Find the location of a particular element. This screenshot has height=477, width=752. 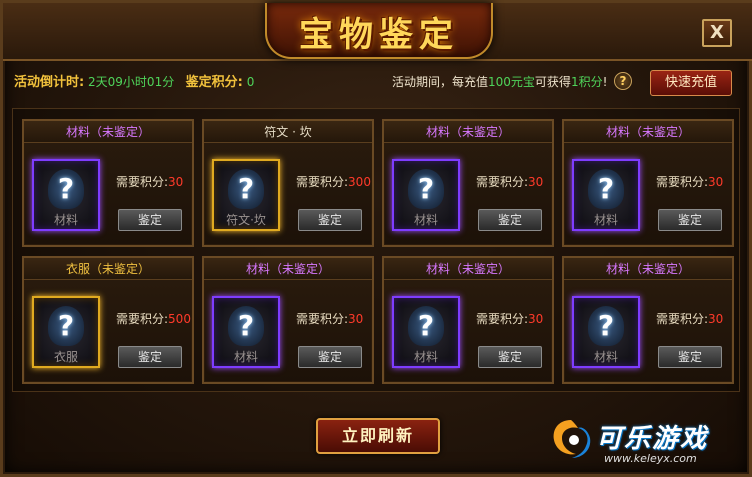

refresh-now-button: 立即刷新 is located at coordinates (378, 436).